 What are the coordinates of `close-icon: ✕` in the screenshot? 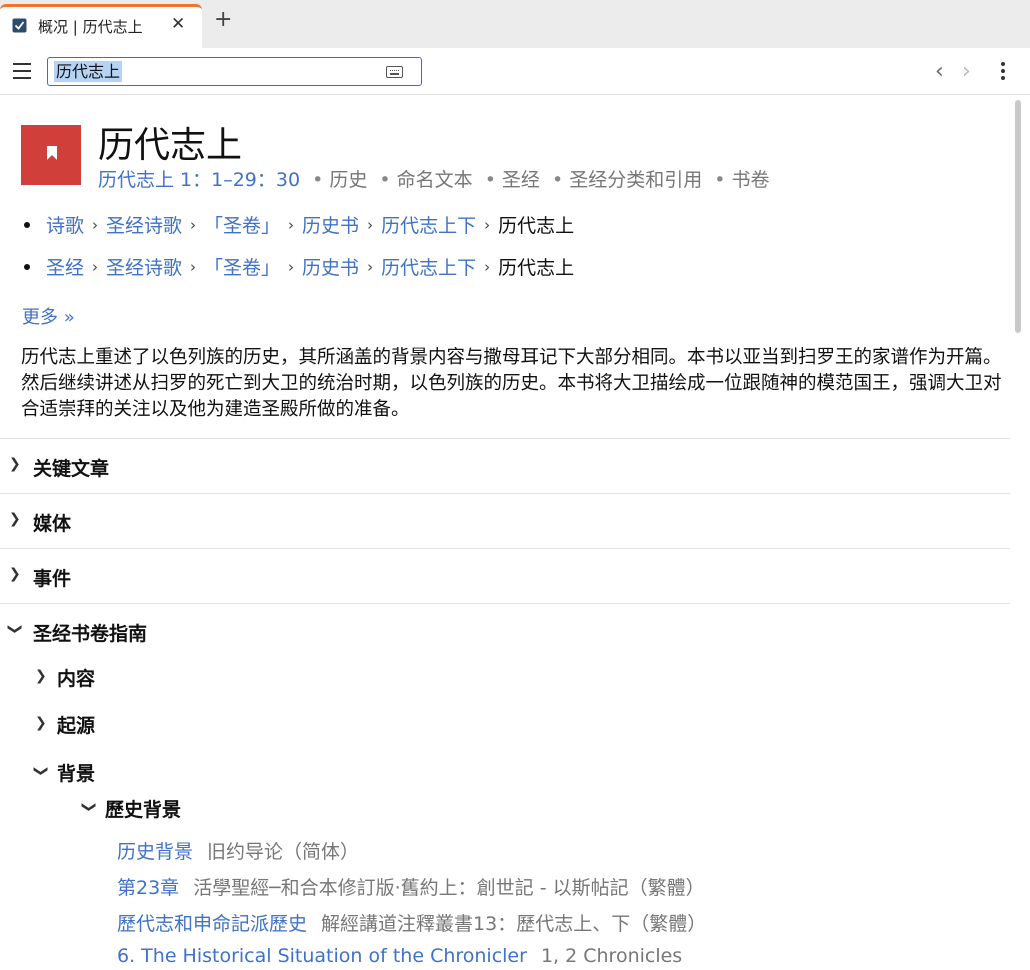 It's located at (178, 24).